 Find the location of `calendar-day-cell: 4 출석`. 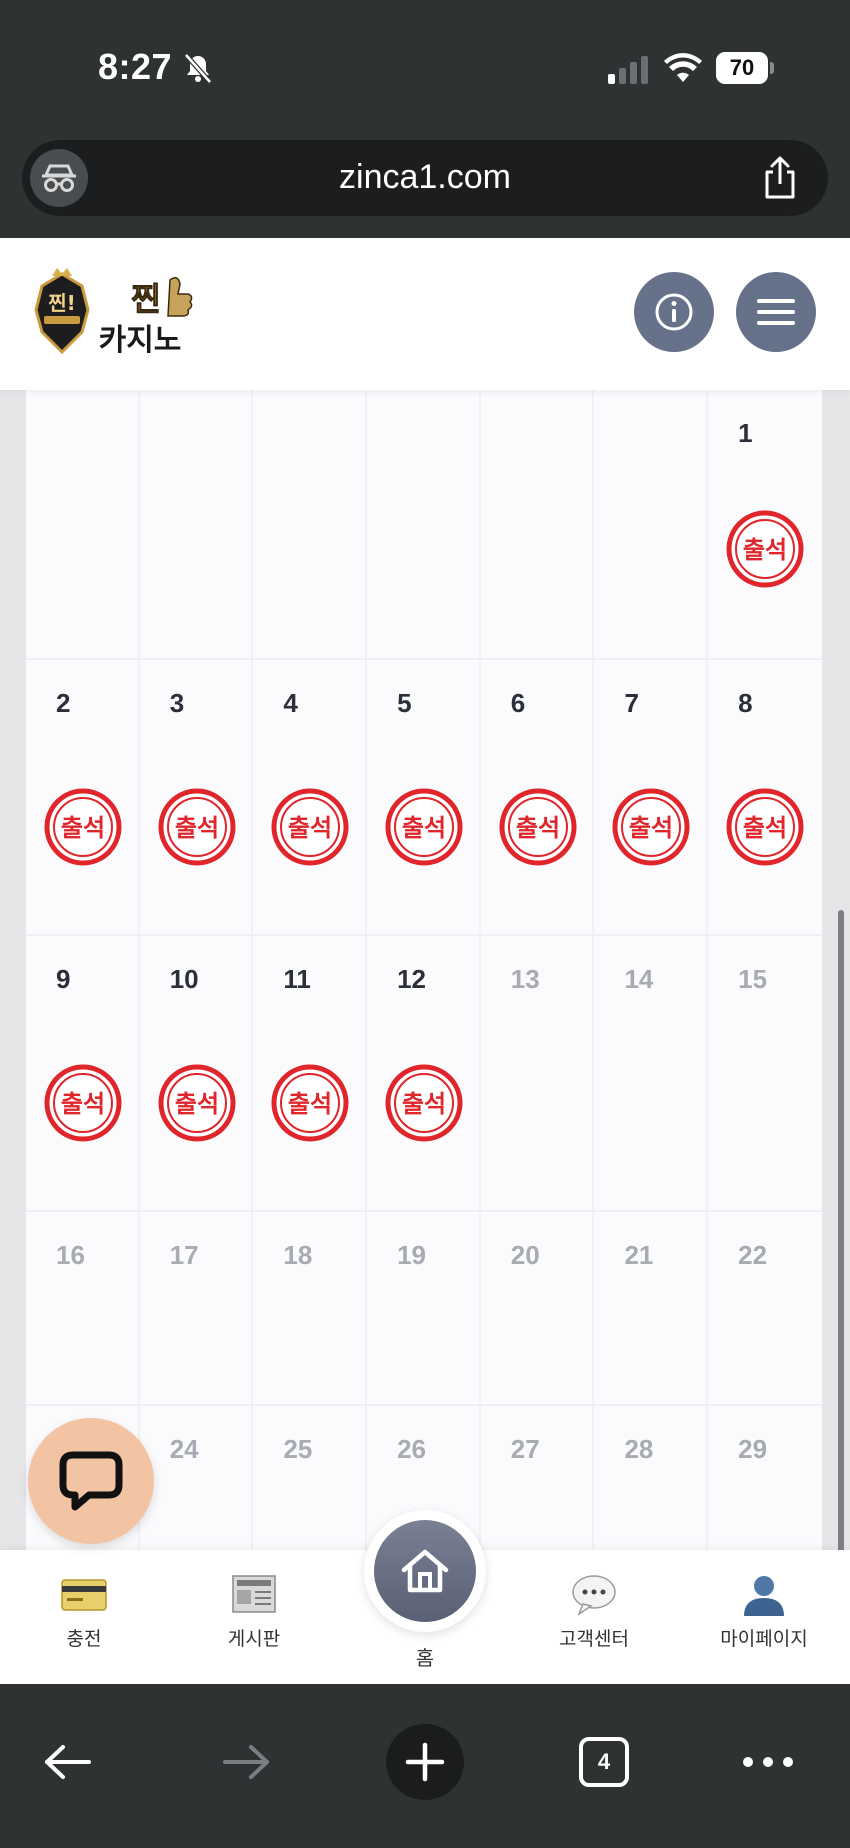

calendar-day-cell: 4 출석 is located at coordinates (310, 797).